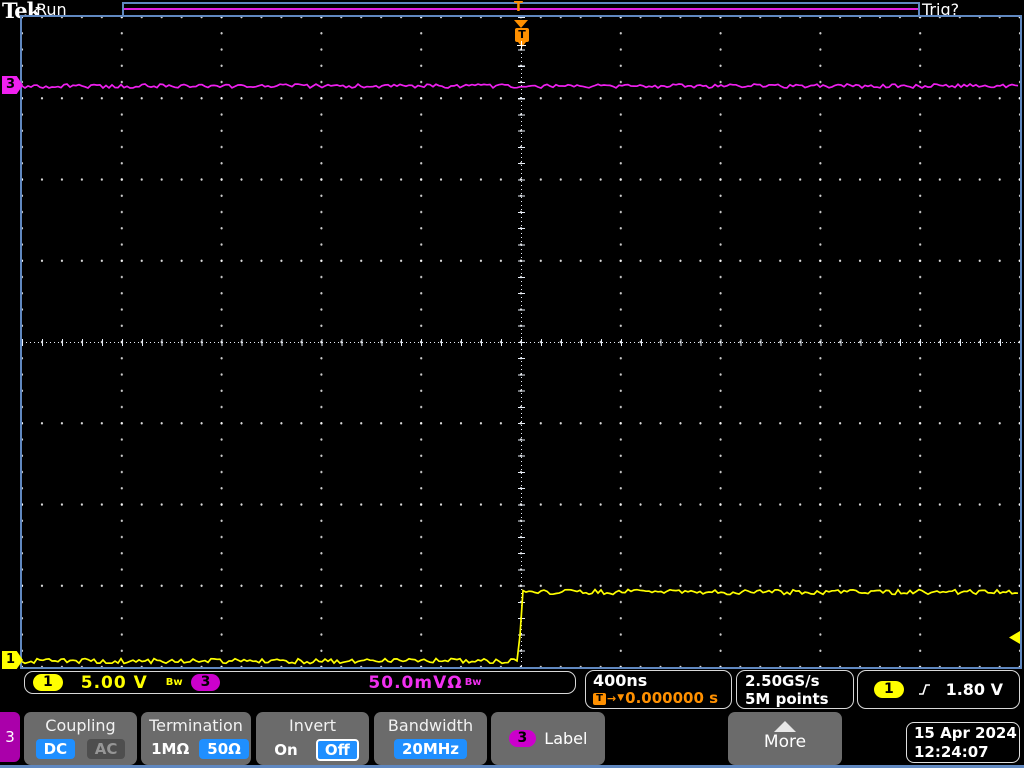  I want to click on invert-off-button: Off, so click(337, 750).